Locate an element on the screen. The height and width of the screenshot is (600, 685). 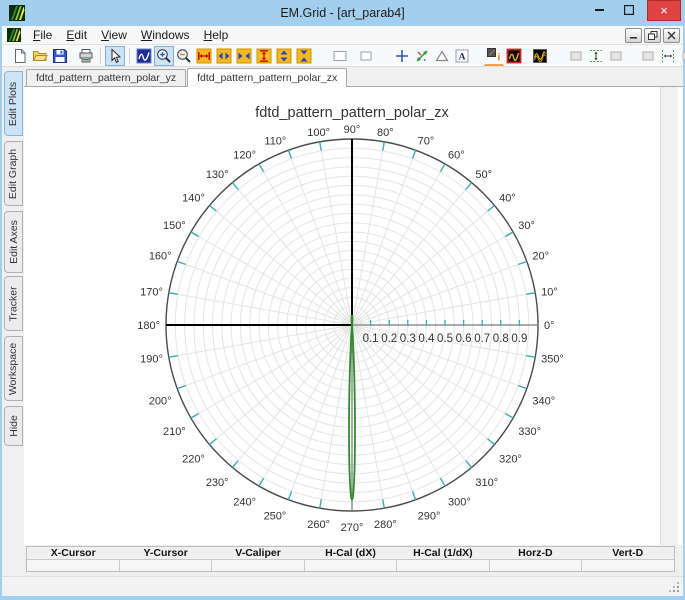
sidebar-tab-hide: Hide is located at coordinates (13, 426).